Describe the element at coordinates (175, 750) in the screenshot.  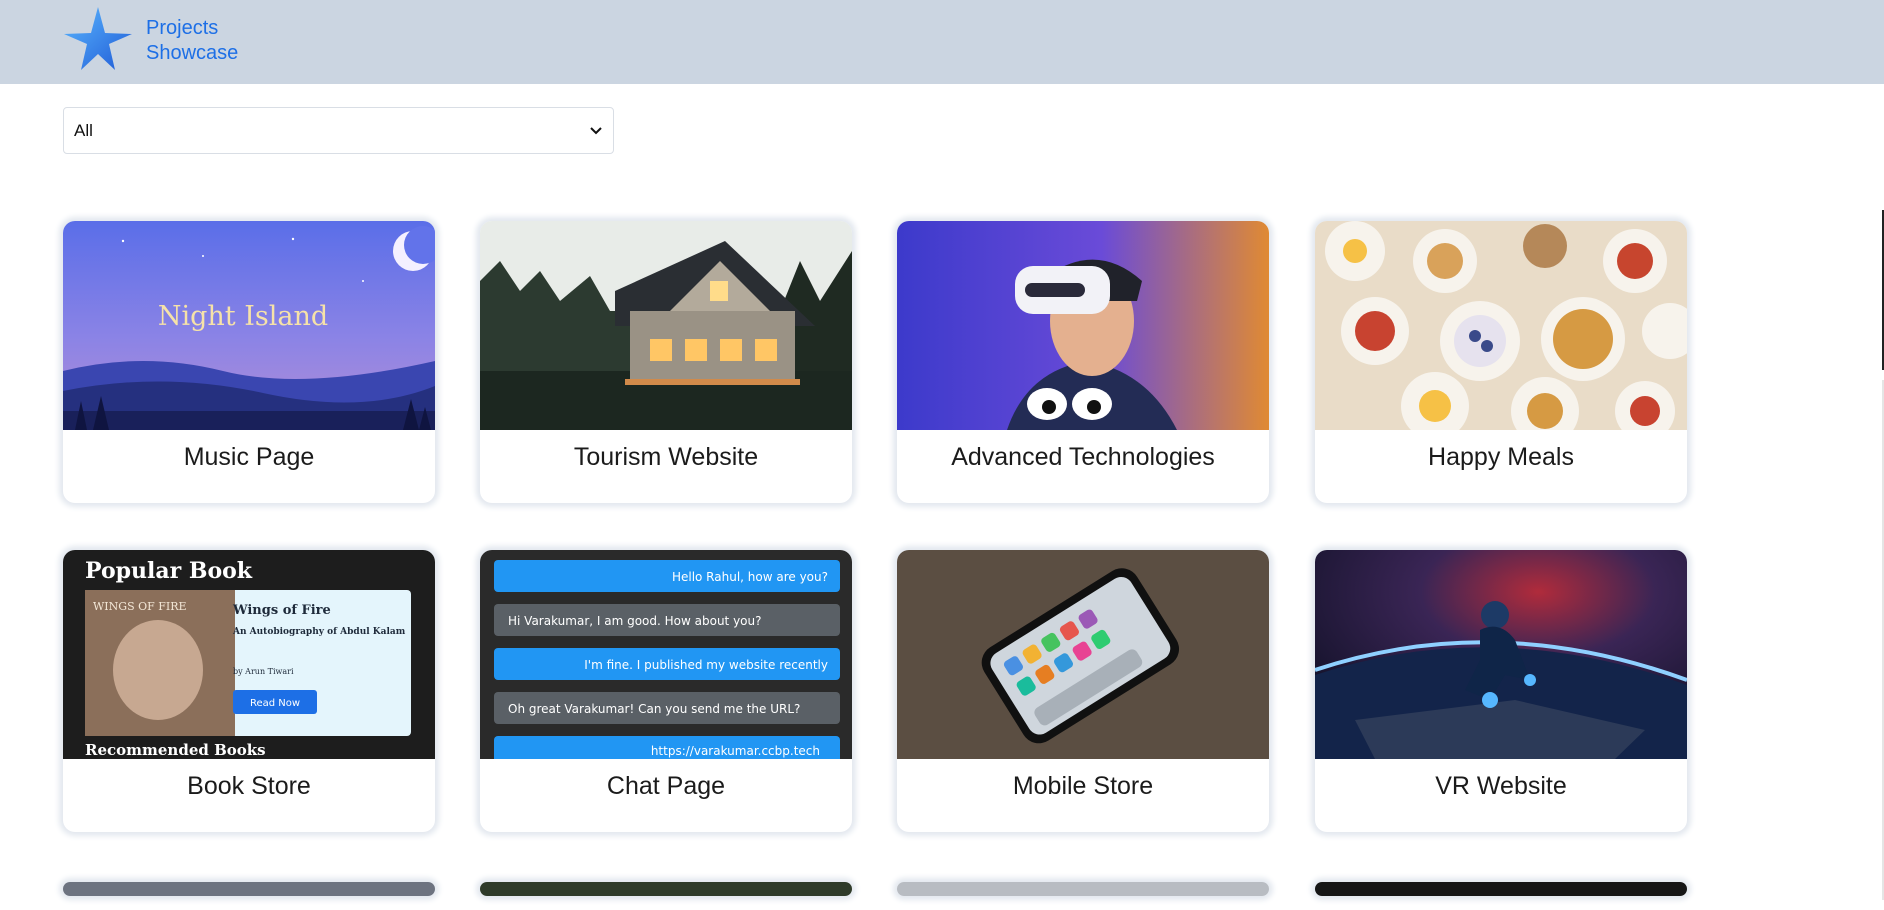
I see `recommended-books-heading: Recommended Books` at that location.